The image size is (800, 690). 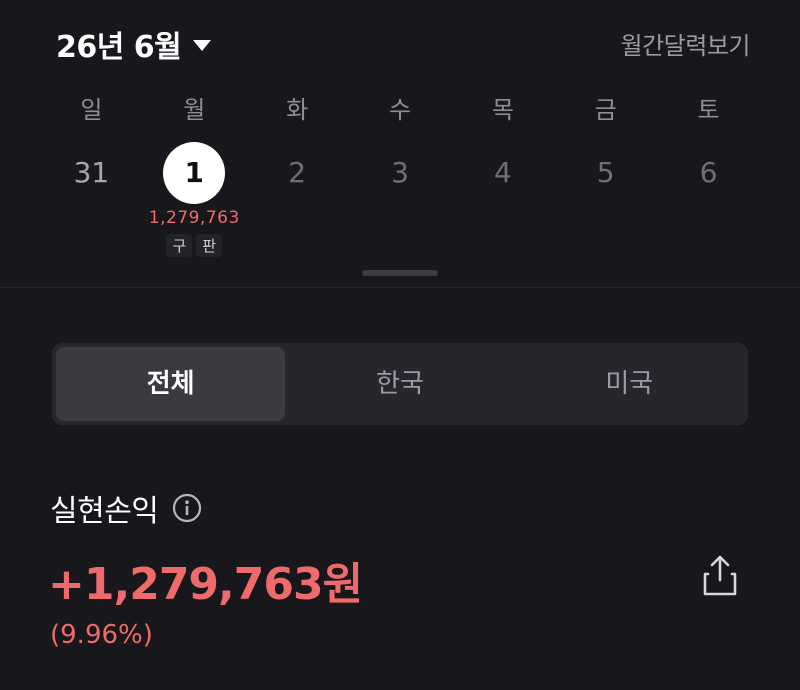 What do you see at coordinates (720, 576) in the screenshot?
I see `share-icon` at bounding box center [720, 576].